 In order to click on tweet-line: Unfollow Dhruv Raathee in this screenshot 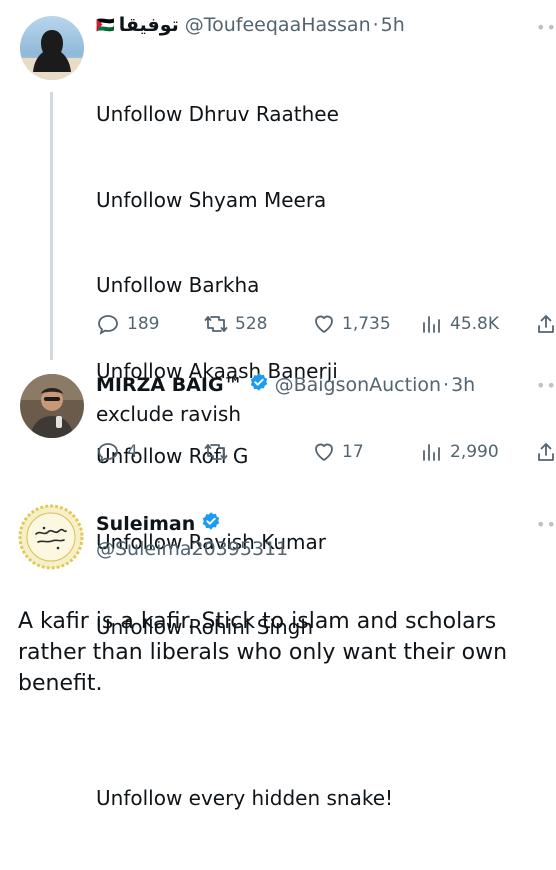, I will do `click(217, 114)`.